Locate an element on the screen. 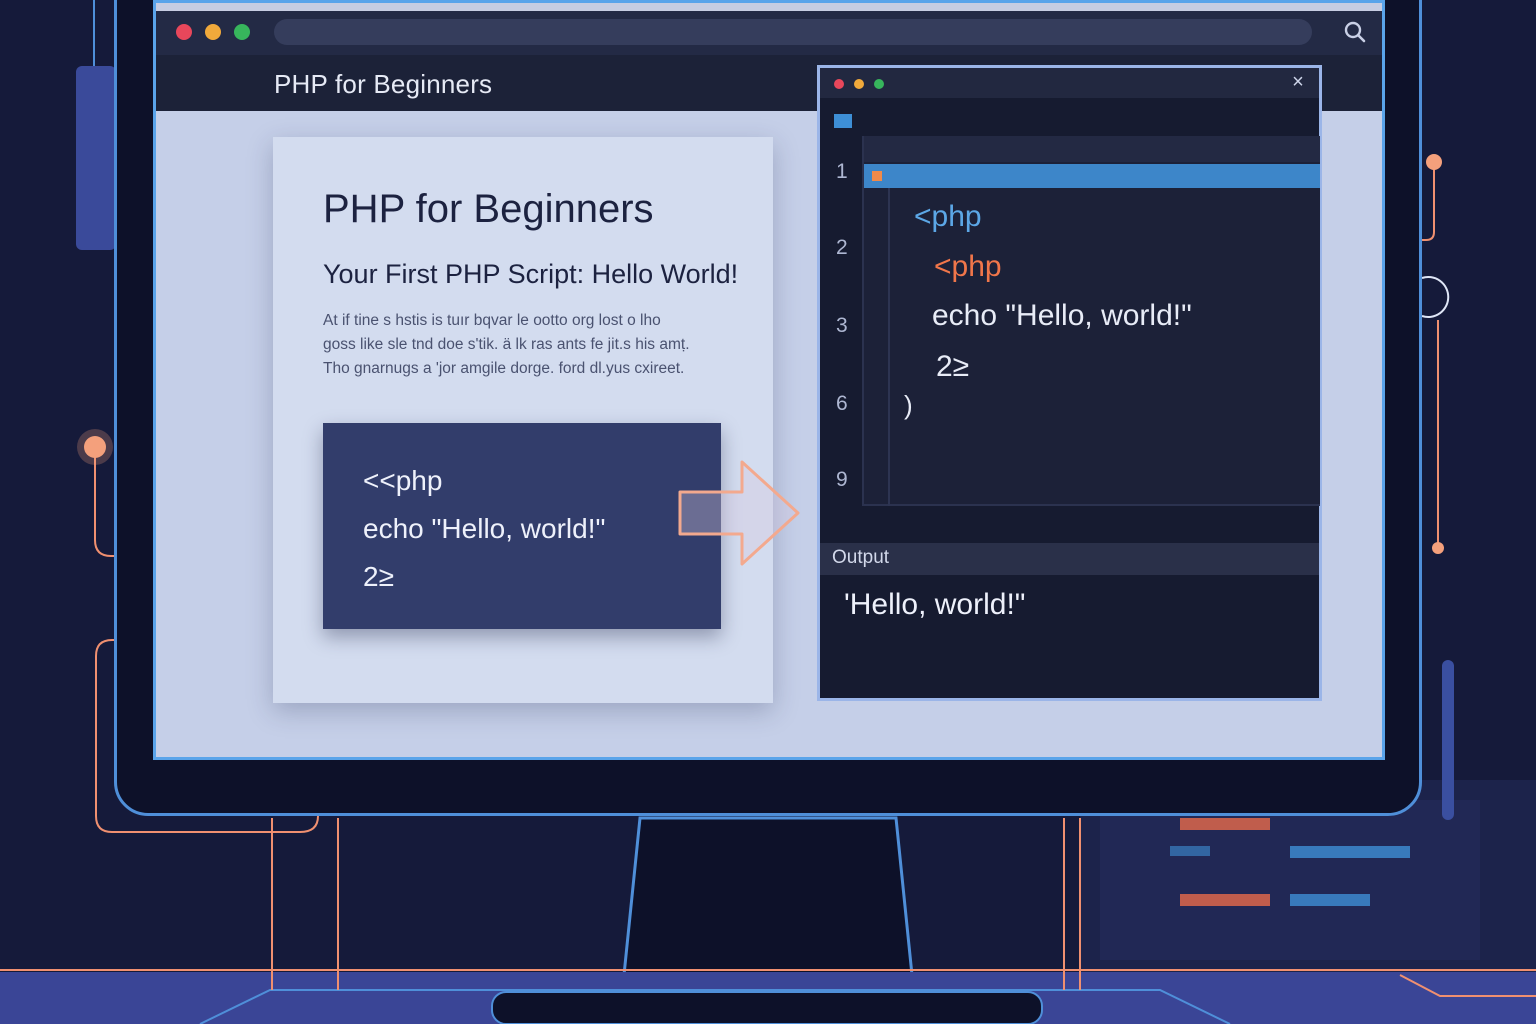  editor-close-dot is located at coordinates (839, 84).